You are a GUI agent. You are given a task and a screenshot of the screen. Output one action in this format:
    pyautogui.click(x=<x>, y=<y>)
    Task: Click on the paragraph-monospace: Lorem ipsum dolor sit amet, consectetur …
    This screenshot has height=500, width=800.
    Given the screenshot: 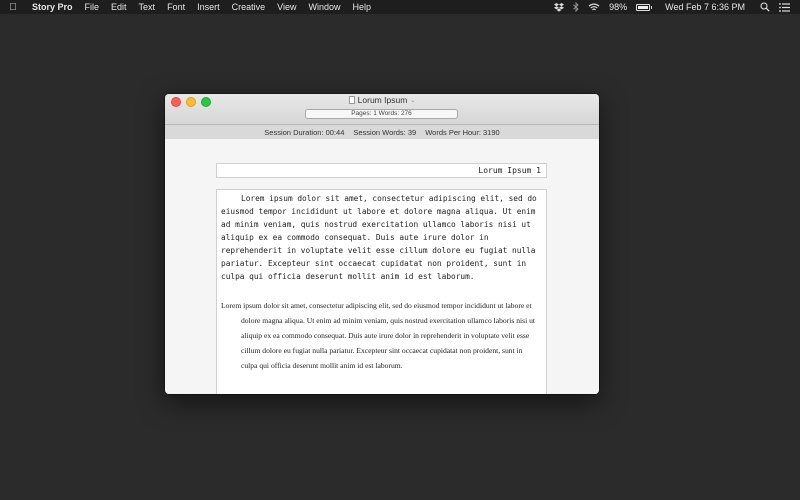 What is the action you would take?
    pyautogui.click(x=381, y=236)
    